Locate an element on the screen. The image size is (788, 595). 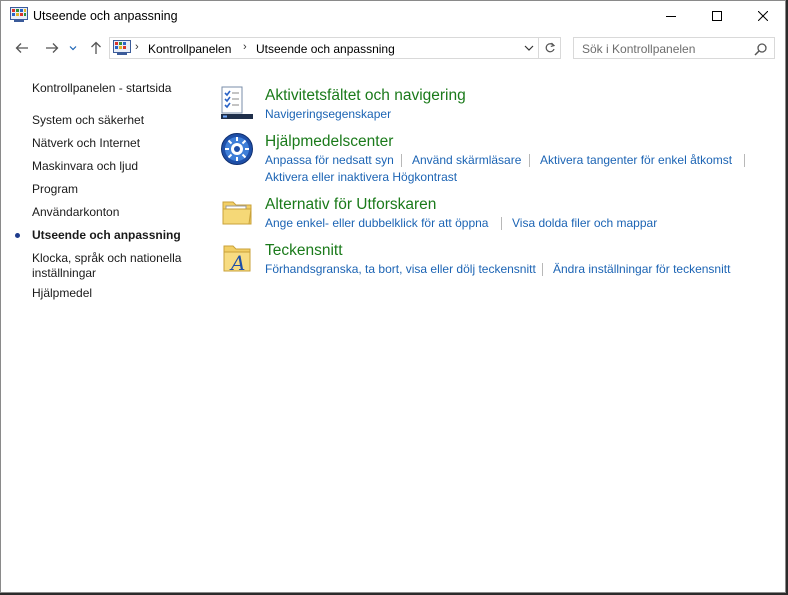
close-button is located at coordinates (763, 16).